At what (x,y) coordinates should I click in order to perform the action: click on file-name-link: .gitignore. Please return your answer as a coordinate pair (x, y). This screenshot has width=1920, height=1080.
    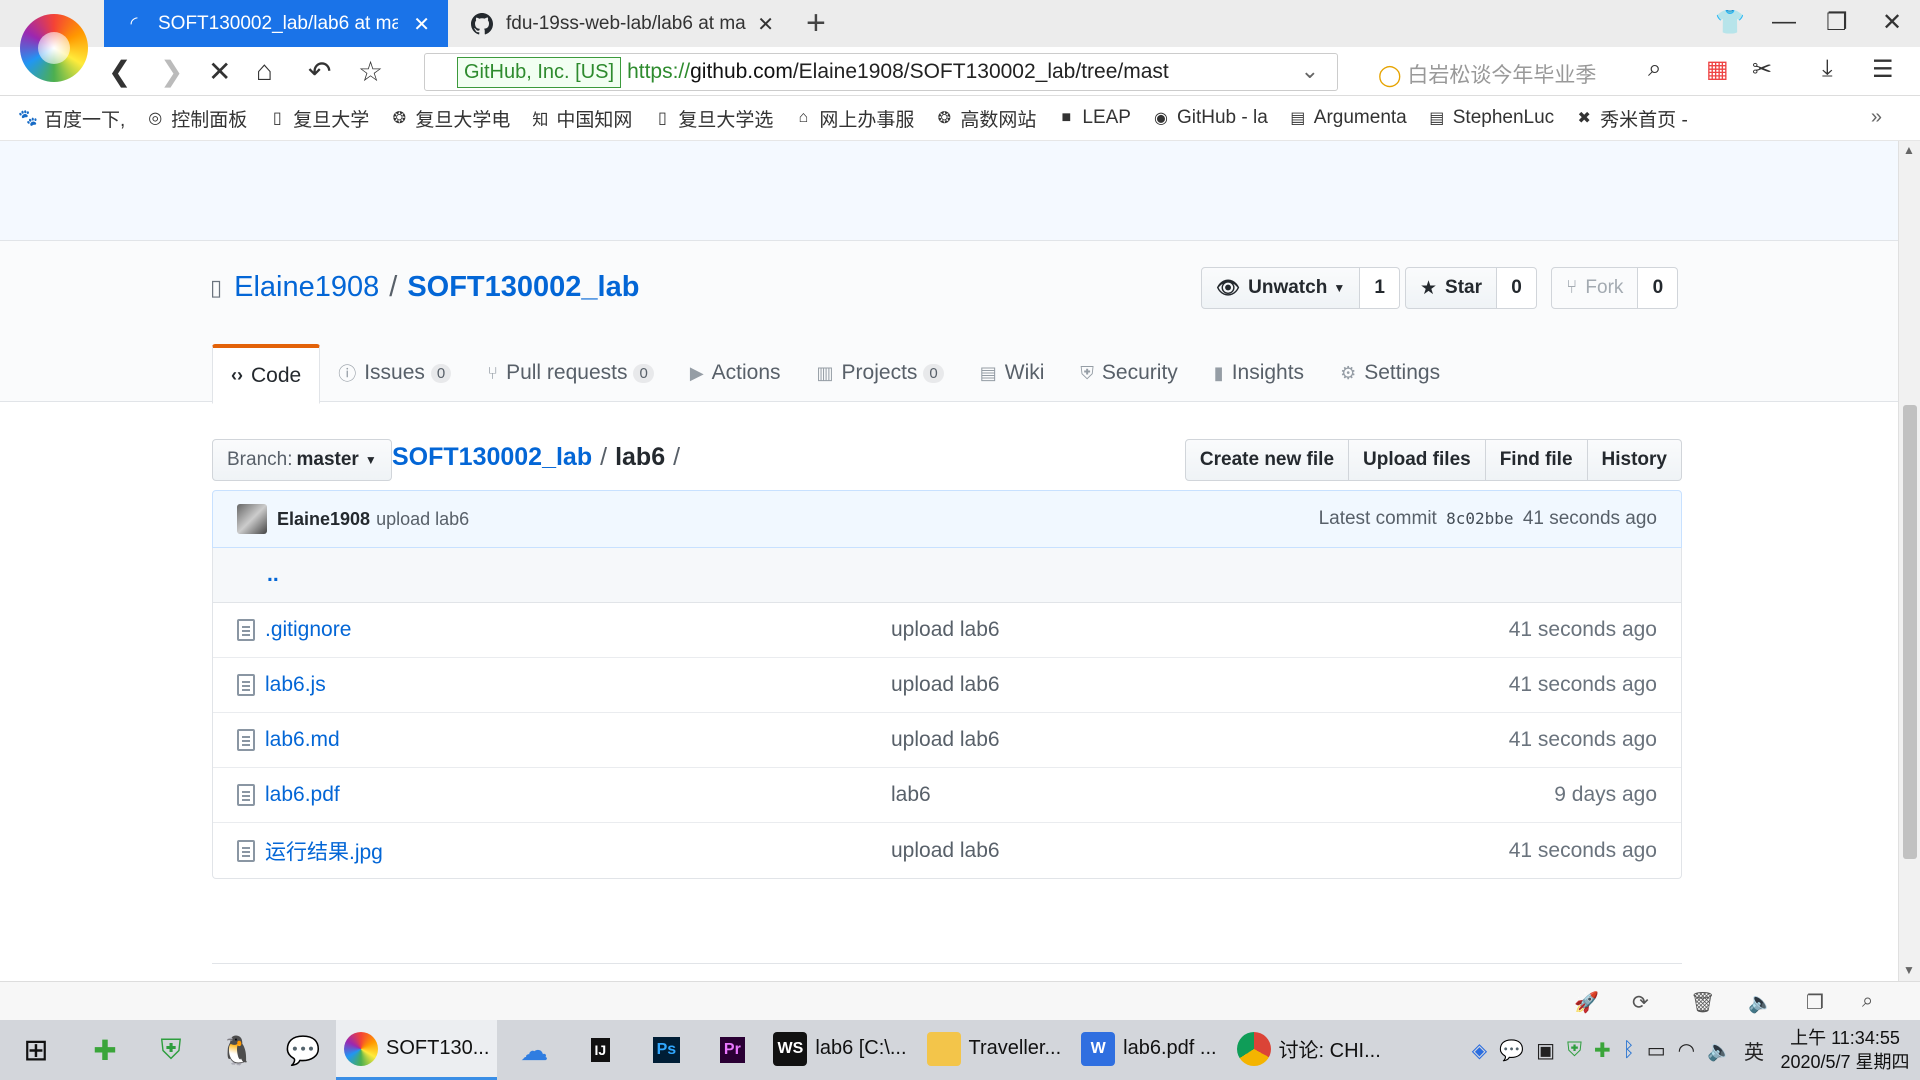
    Looking at the image, I should click on (580, 630).